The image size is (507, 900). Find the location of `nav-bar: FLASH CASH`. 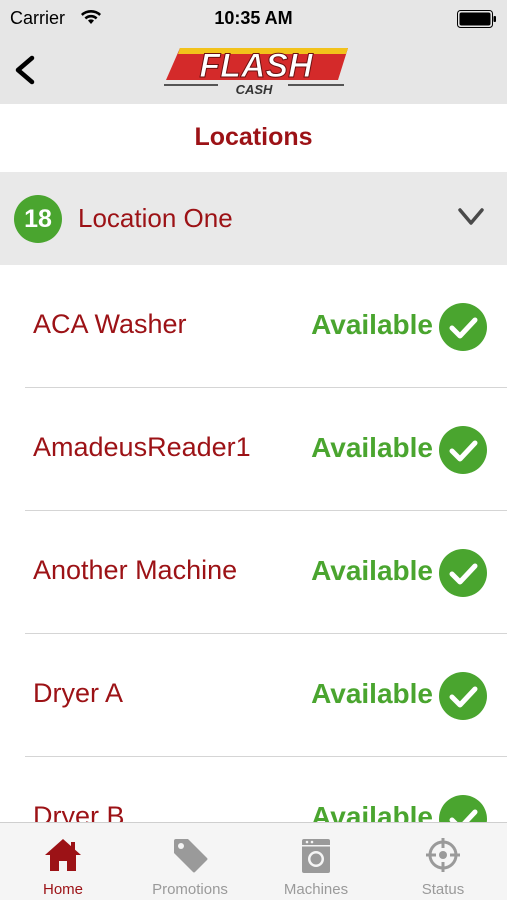

nav-bar: FLASH CASH is located at coordinates (253, 70).